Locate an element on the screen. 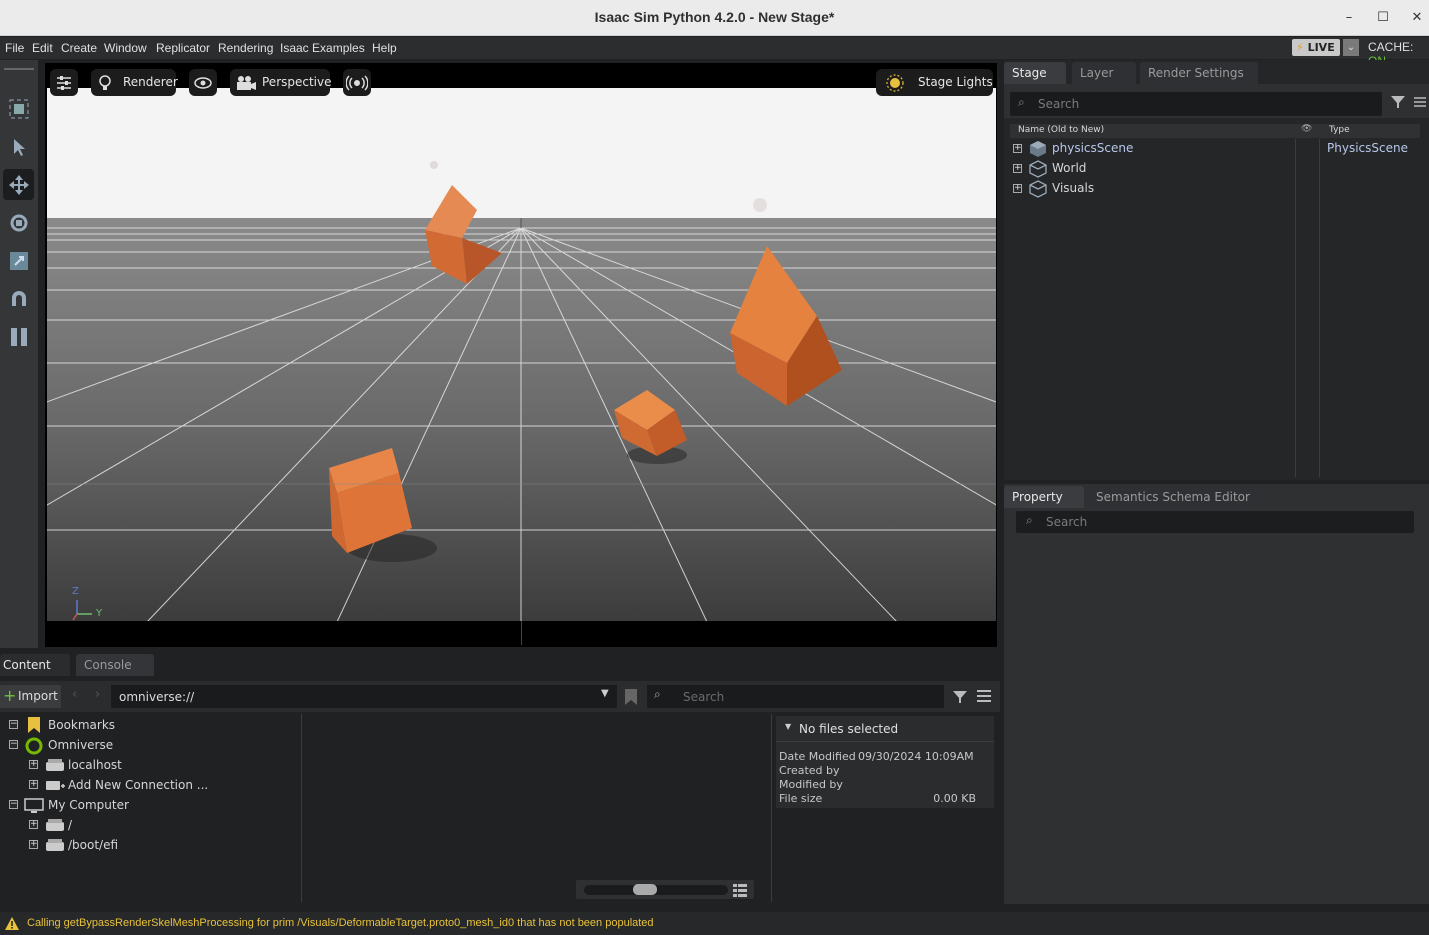 This screenshot has height=935, width=1429. menu-file: File is located at coordinates (14, 48).